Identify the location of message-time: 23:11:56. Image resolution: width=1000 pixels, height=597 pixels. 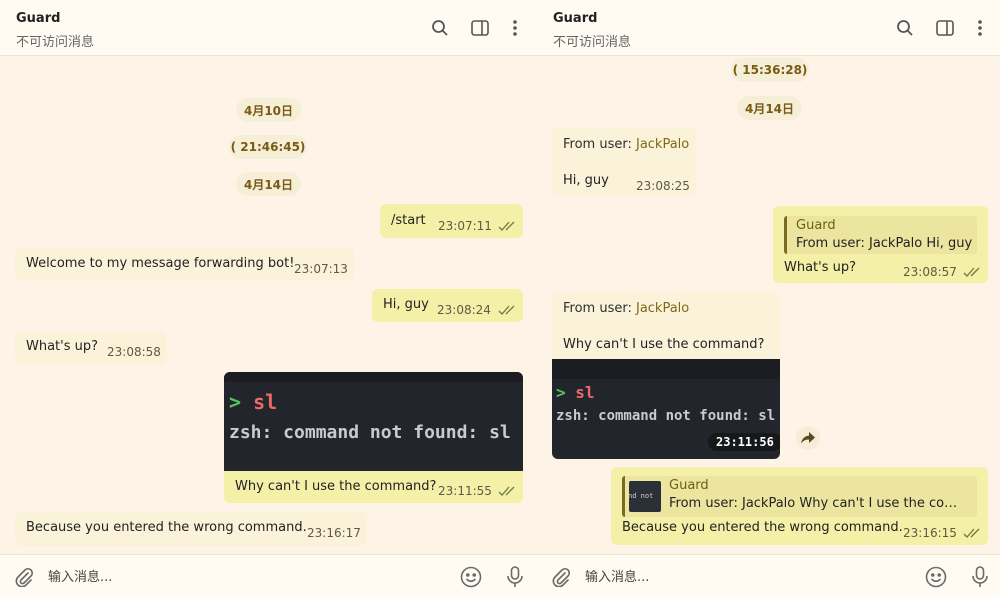
(744, 442).